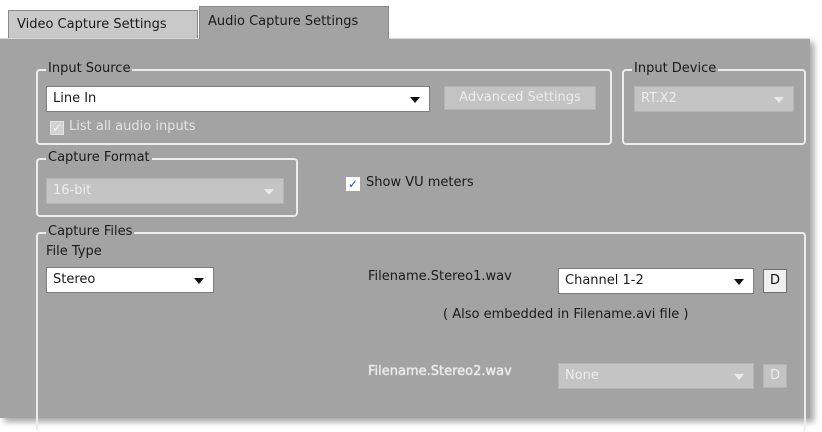 The width and height of the screenshot is (822, 432). Describe the element at coordinates (656, 281) in the screenshot. I see `file1-channel-select: Channel 1-2` at that location.